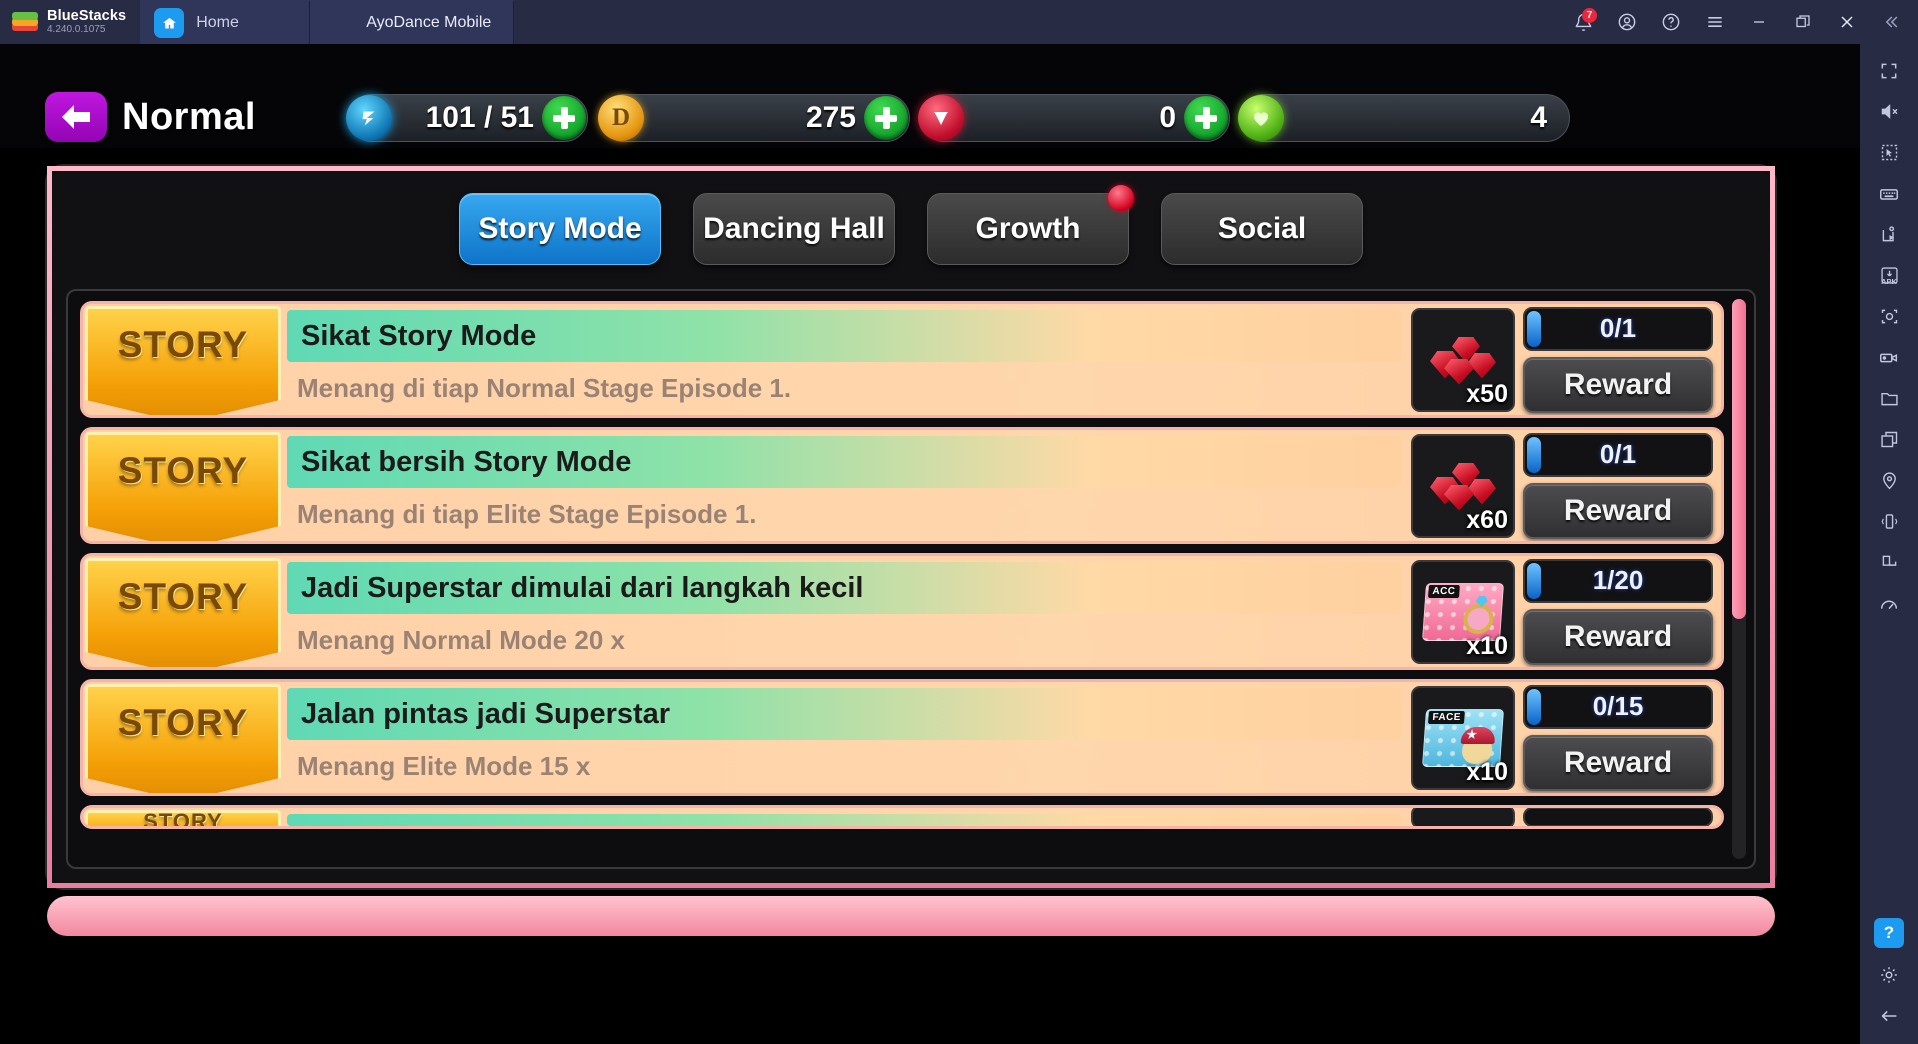 Image resolution: width=1918 pixels, height=1044 pixels. What do you see at coordinates (911, 230) in the screenshot?
I see `mode-tabs: Story Mode Dancing Hall Growth Social` at bounding box center [911, 230].